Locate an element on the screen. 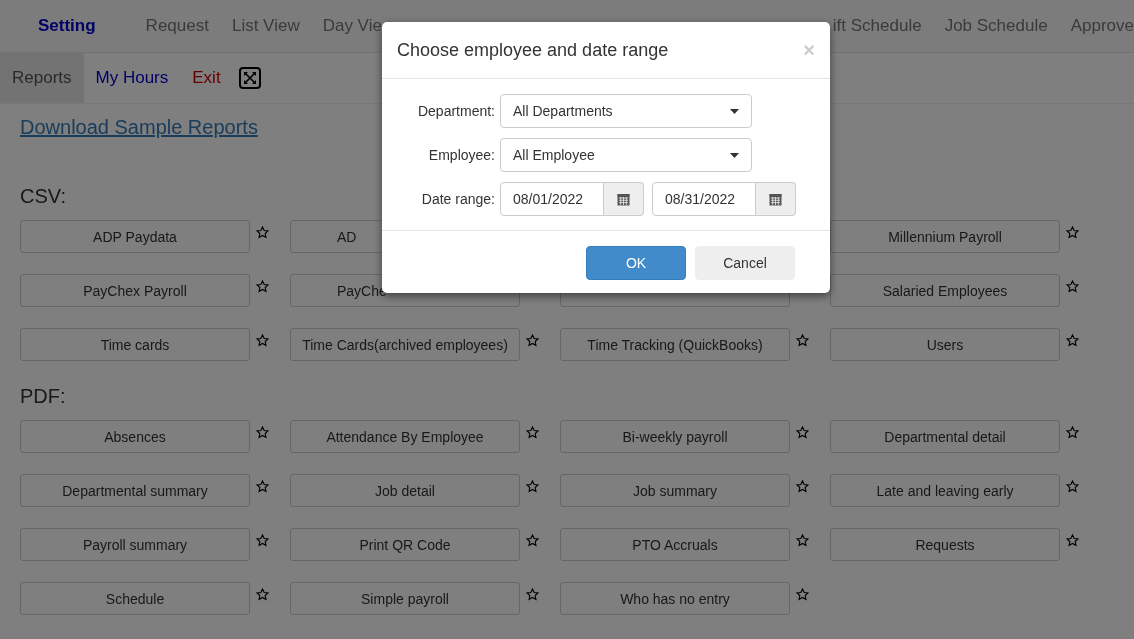  ok-button: OK is located at coordinates (636, 263).